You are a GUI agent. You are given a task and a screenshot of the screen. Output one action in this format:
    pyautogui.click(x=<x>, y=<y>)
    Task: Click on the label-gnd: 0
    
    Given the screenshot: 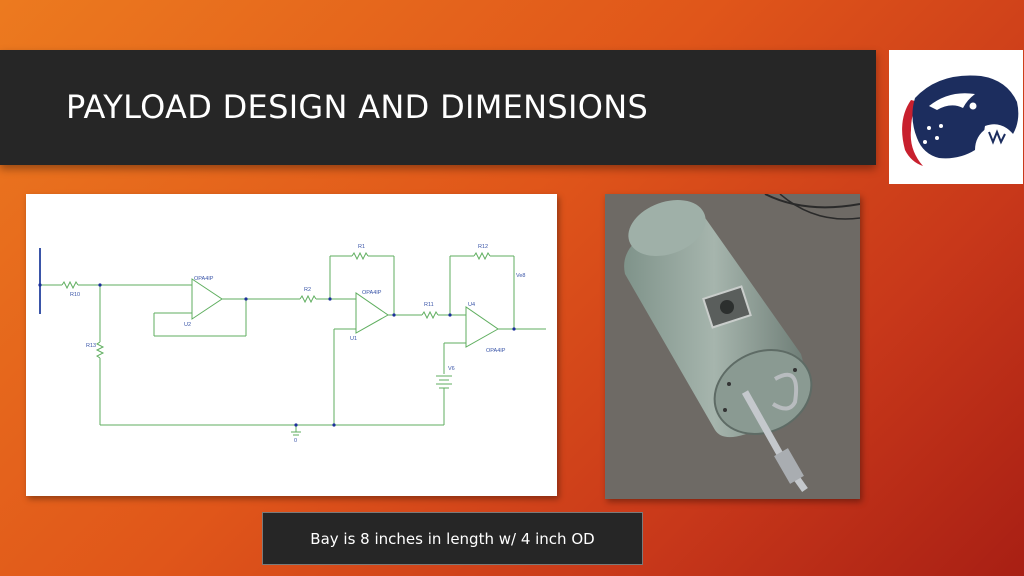 What is the action you would take?
    pyautogui.click(x=295, y=441)
    